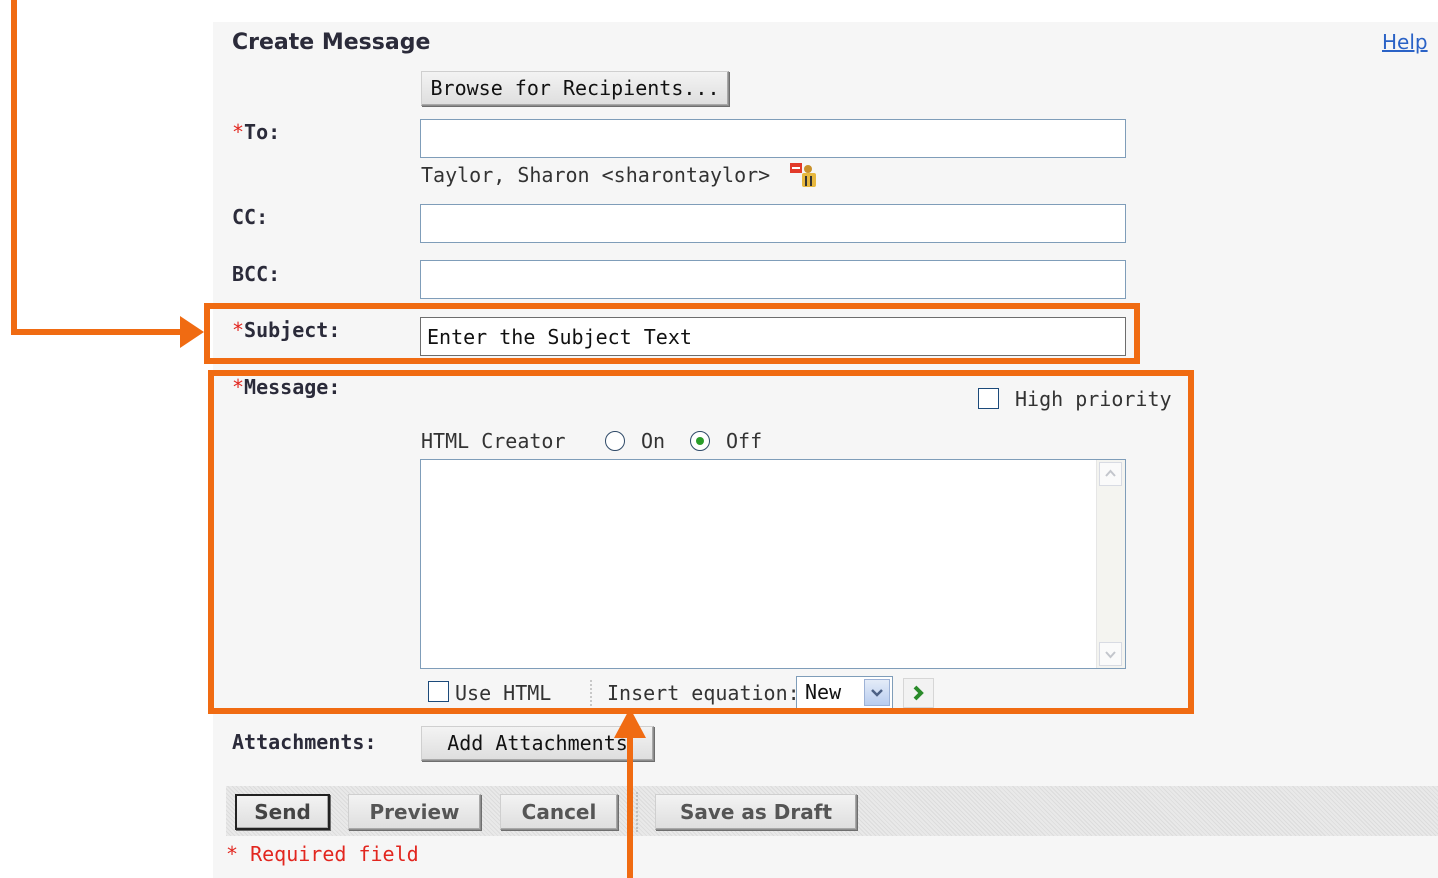 The image size is (1438, 878). What do you see at coordinates (773, 138) in the screenshot?
I see `to-input` at bounding box center [773, 138].